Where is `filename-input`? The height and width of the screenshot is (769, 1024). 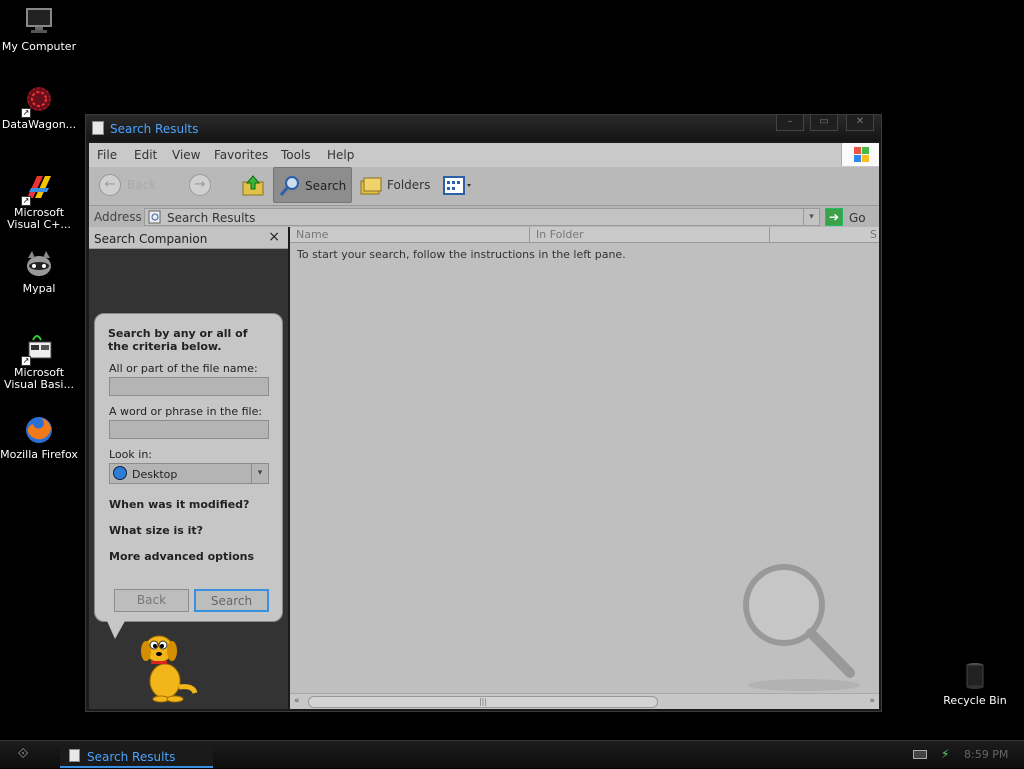
filename-input is located at coordinates (189, 386).